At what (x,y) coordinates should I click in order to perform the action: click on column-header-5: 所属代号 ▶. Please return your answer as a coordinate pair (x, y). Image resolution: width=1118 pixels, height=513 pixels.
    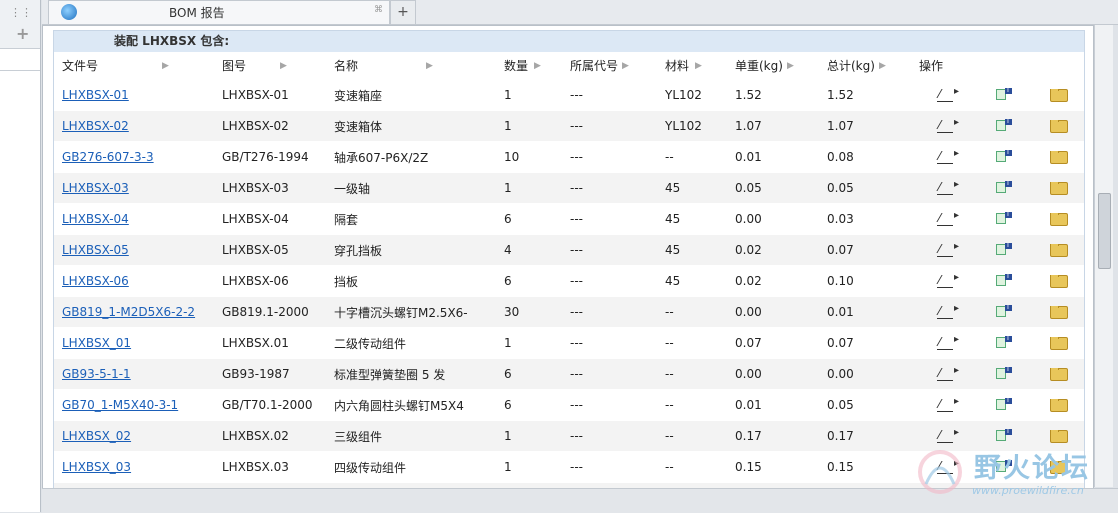
    Looking at the image, I should click on (609, 66).